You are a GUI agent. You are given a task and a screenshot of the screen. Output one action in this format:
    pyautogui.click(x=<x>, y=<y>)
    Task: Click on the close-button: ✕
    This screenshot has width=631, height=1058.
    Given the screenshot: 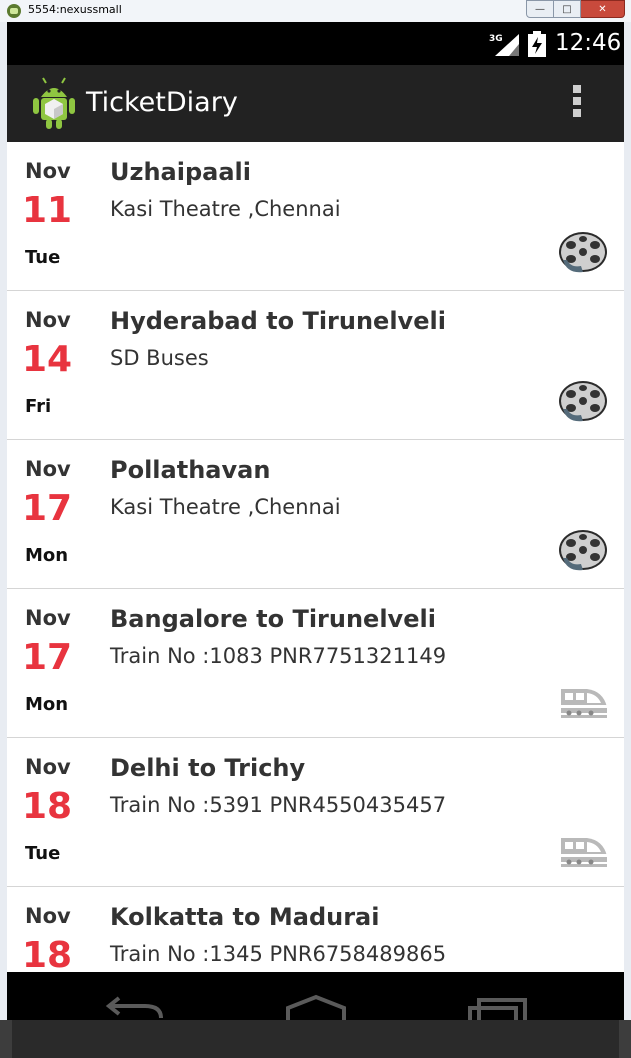 What is the action you would take?
    pyautogui.click(x=603, y=9)
    